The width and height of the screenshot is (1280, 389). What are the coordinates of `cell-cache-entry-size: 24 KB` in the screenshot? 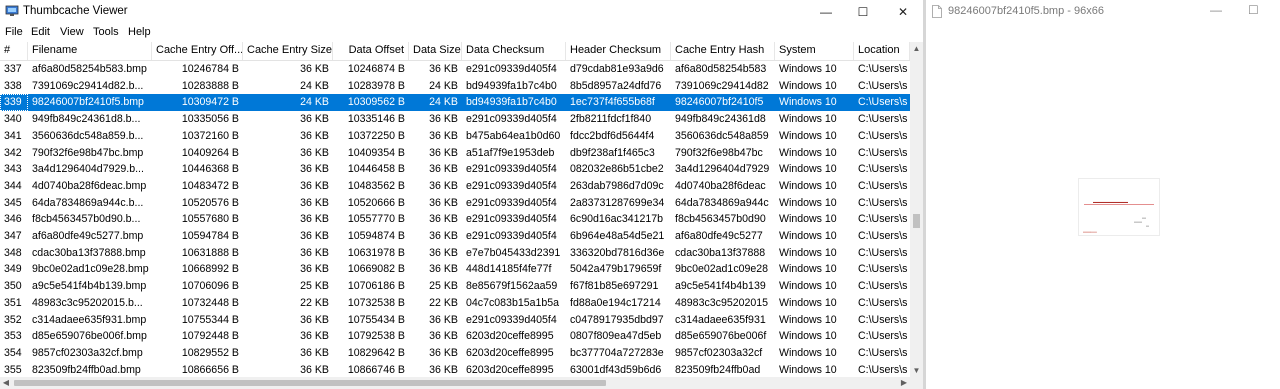 It's located at (314, 102).